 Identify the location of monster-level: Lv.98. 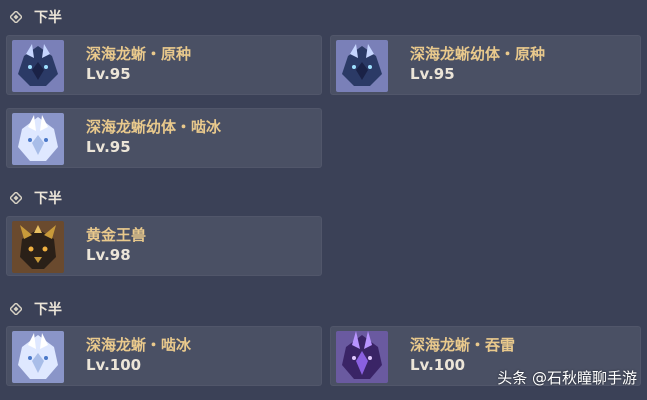
(108, 255).